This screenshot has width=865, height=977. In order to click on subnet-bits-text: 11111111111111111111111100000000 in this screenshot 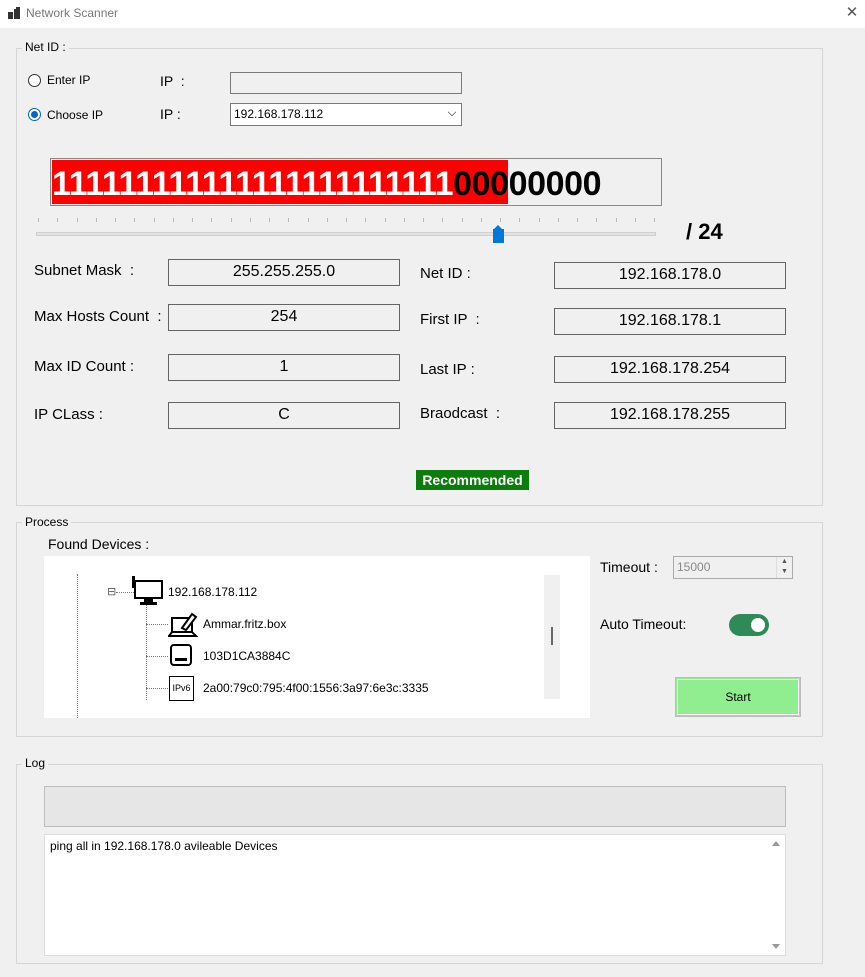, I will do `click(327, 184)`.